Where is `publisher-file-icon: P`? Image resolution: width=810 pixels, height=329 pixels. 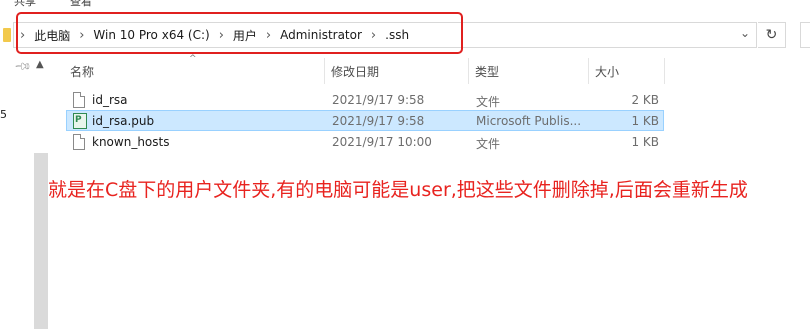
publisher-file-icon: P is located at coordinates (80, 121).